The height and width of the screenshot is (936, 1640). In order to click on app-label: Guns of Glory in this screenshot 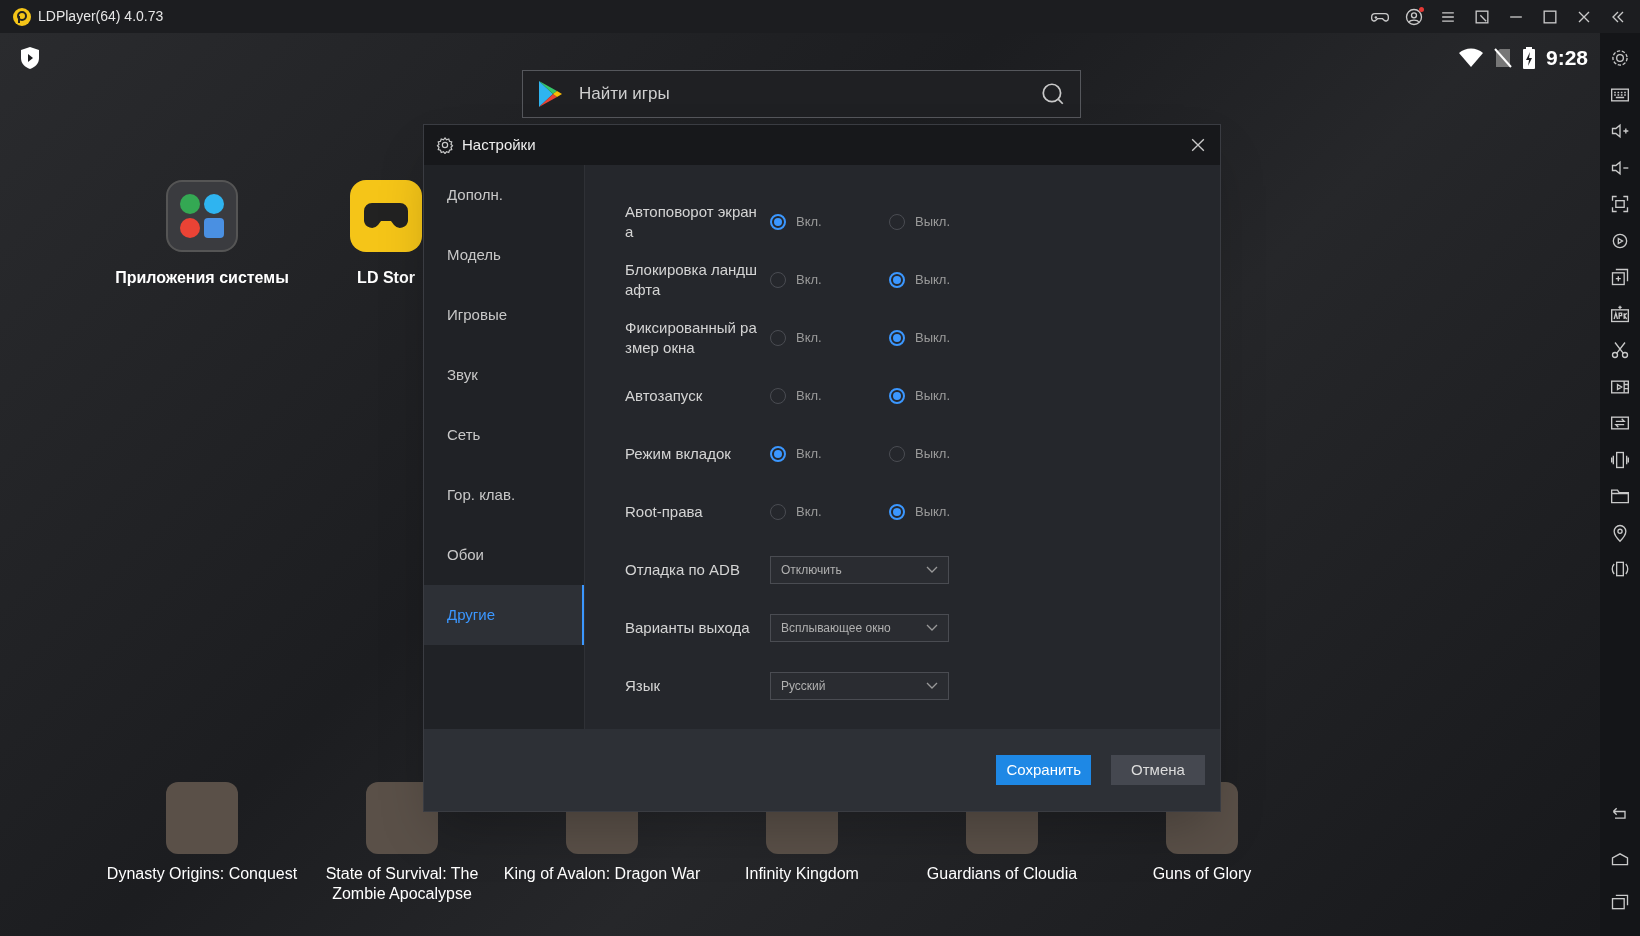, I will do `click(1202, 874)`.